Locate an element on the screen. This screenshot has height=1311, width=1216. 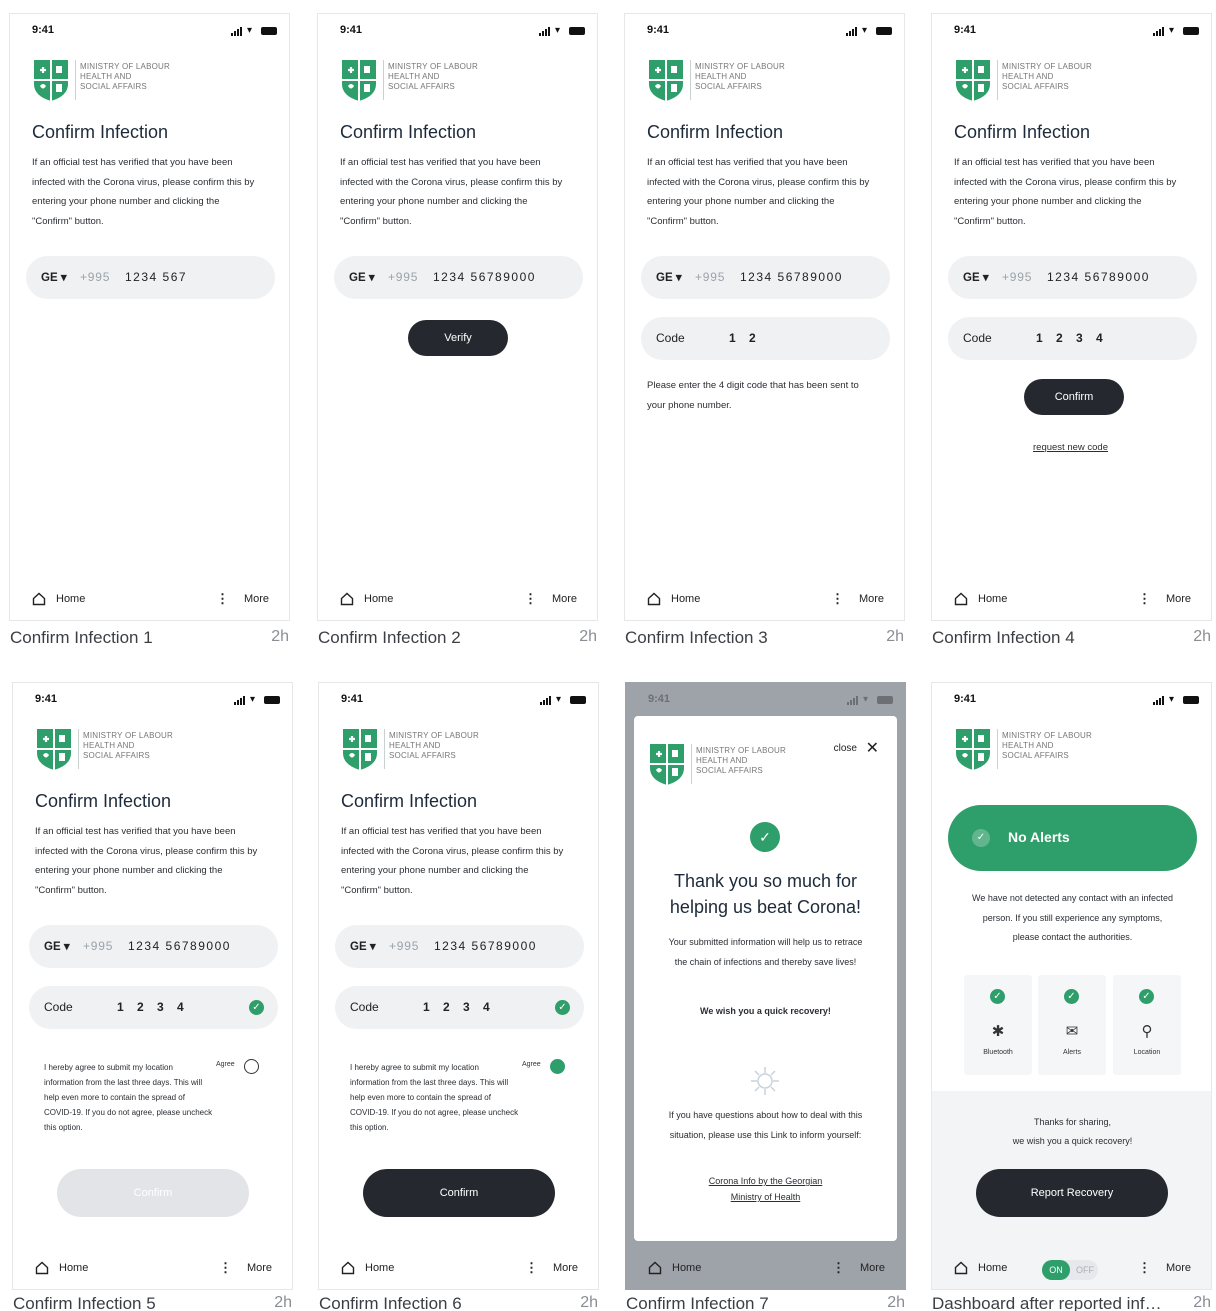
tracking-toggle: ON OFF is located at coordinates (1070, 1270).